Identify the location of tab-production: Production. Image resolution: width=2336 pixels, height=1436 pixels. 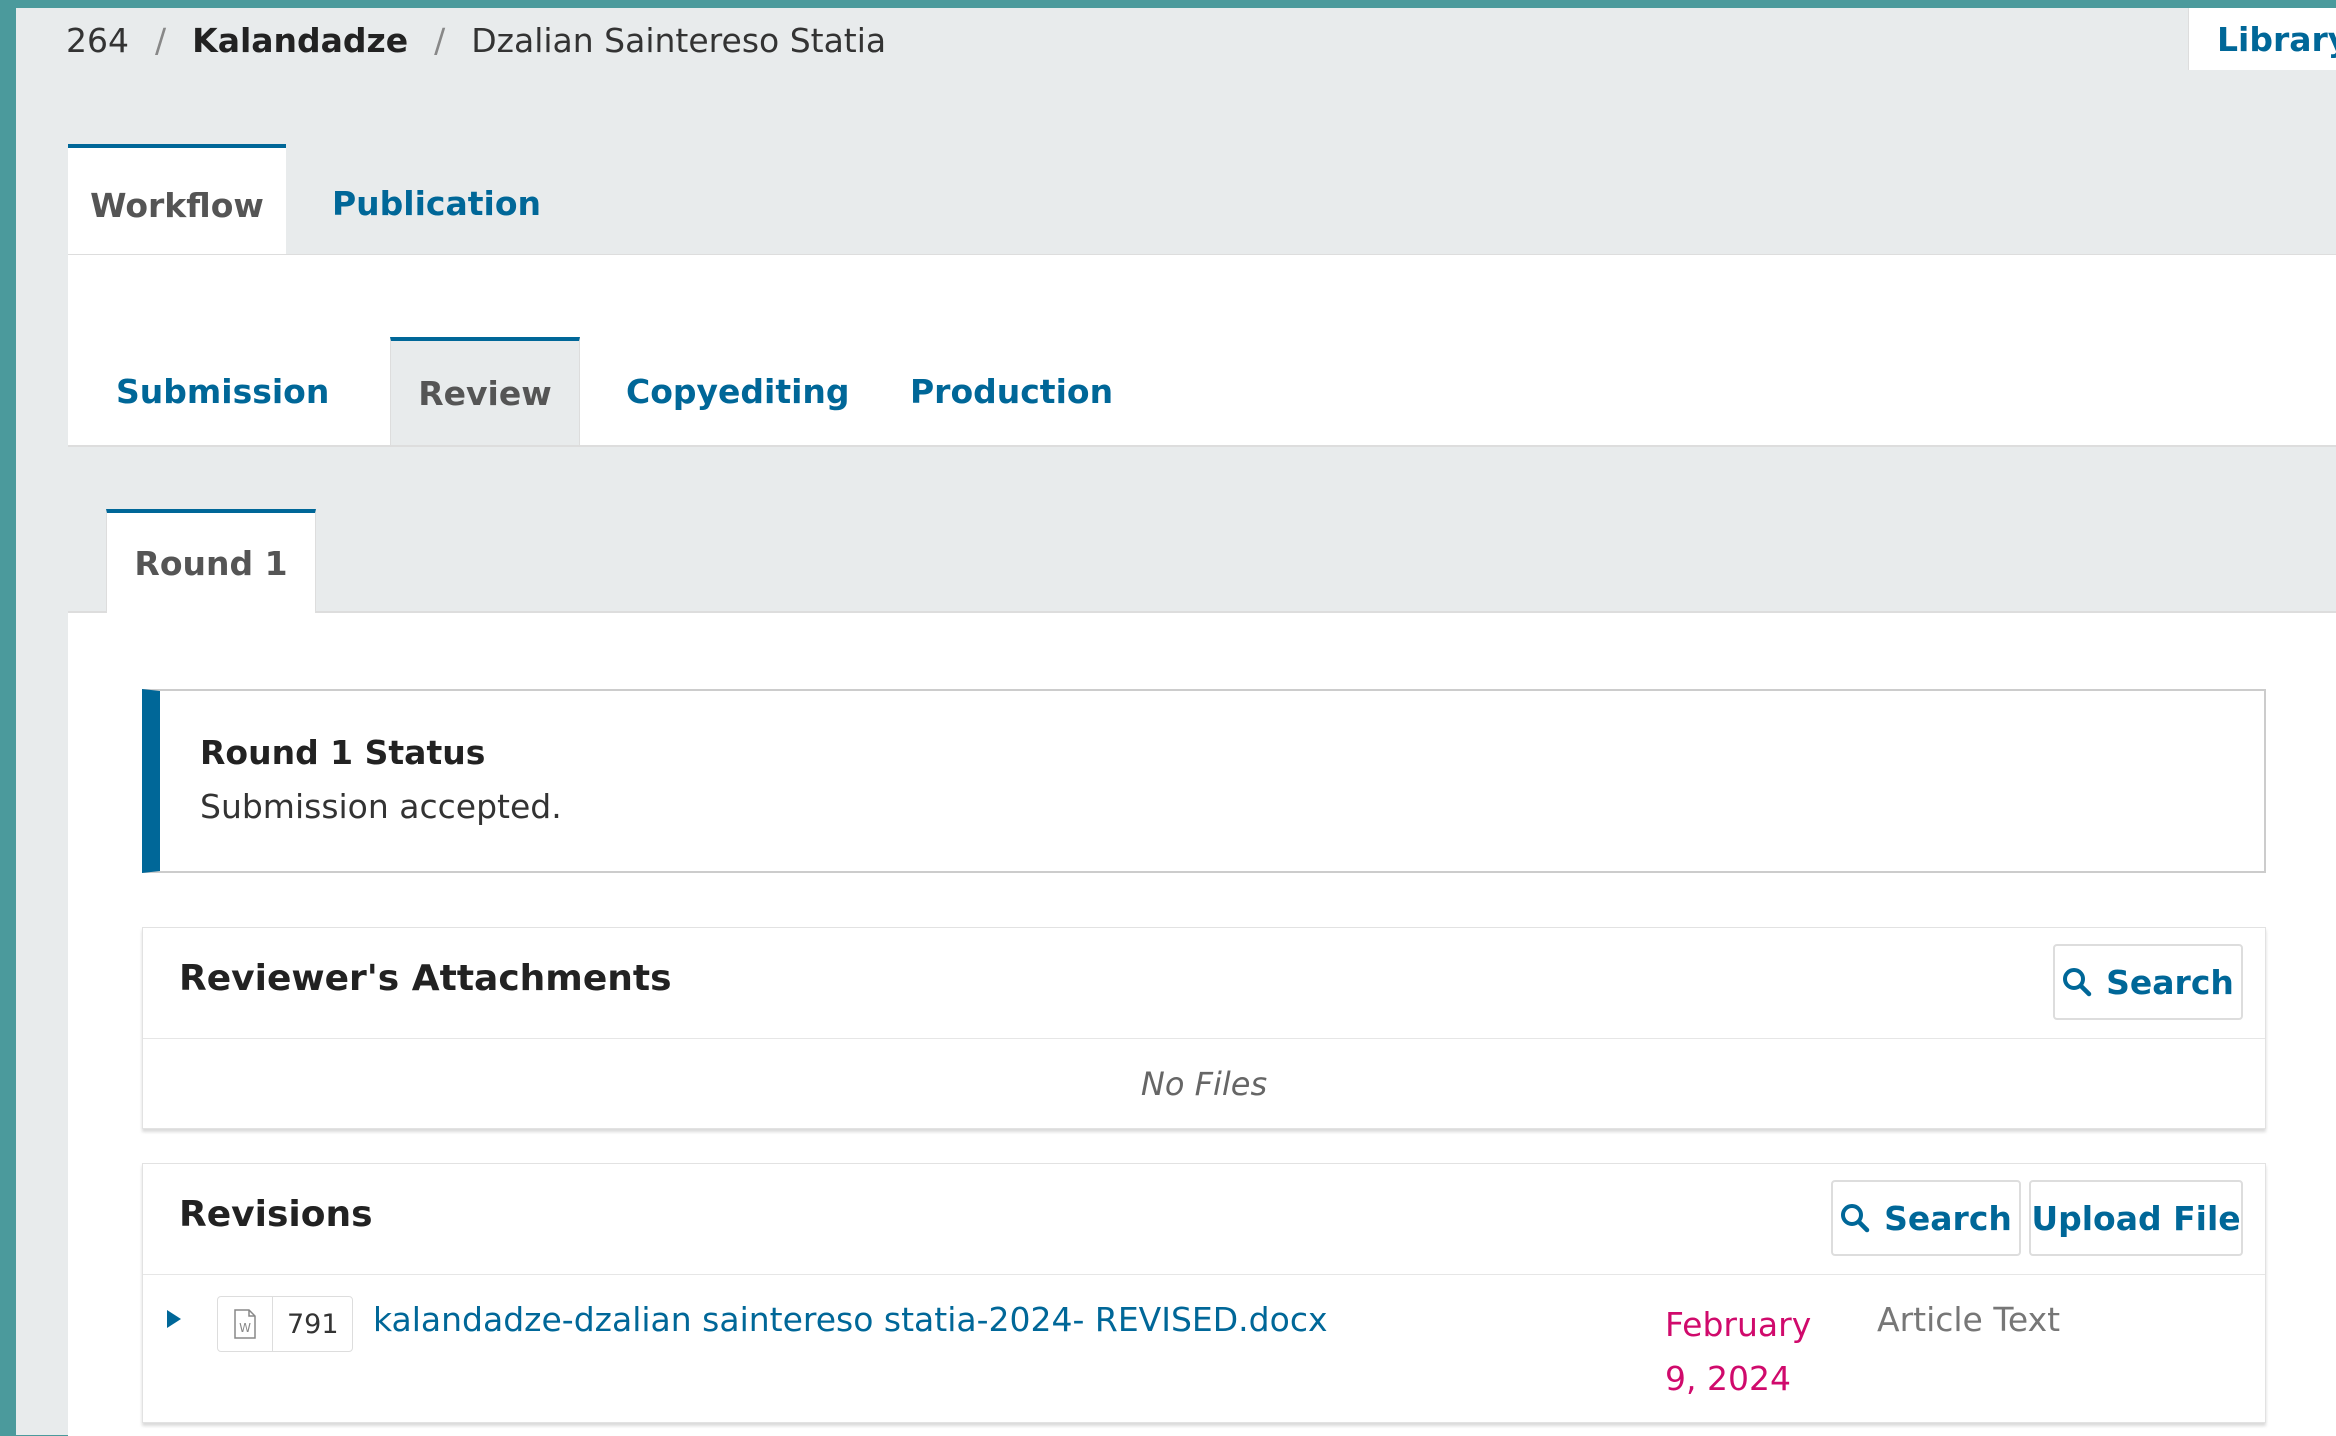
(1011, 391).